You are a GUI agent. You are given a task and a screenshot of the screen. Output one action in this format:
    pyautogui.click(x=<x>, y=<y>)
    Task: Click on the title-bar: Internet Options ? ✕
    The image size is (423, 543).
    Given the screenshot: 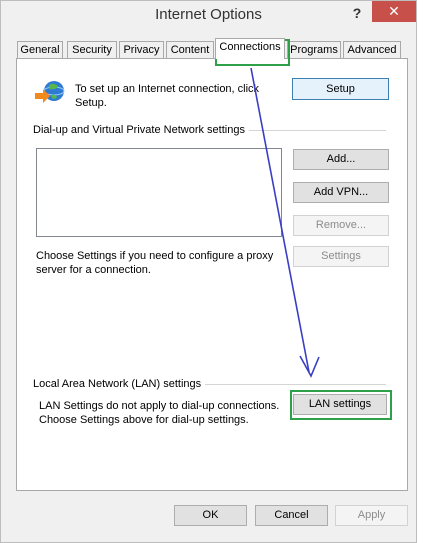 What is the action you would take?
    pyautogui.click(x=208, y=16)
    